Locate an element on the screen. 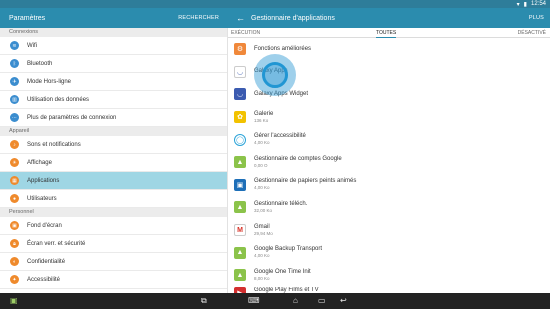 This screenshot has height=309, width=550. live-wallpaper-icon: ▣ is located at coordinates (240, 184).